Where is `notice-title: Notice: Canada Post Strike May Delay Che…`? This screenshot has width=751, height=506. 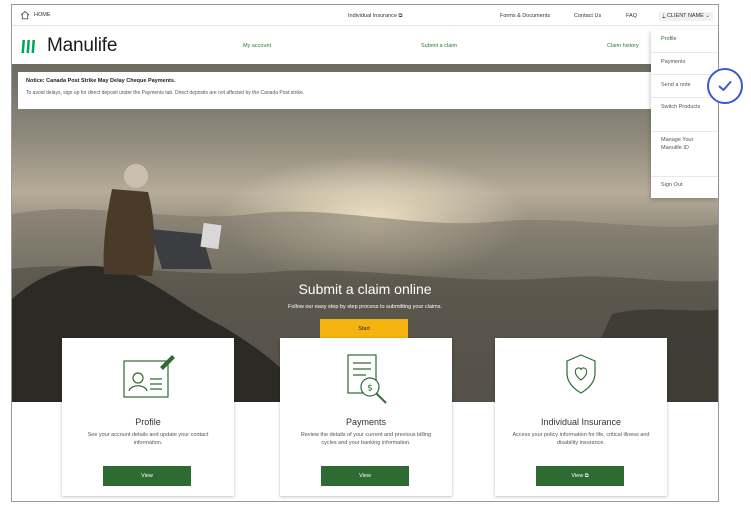
notice-title: Notice: Canada Post Strike May Delay Che… is located at coordinates (101, 81).